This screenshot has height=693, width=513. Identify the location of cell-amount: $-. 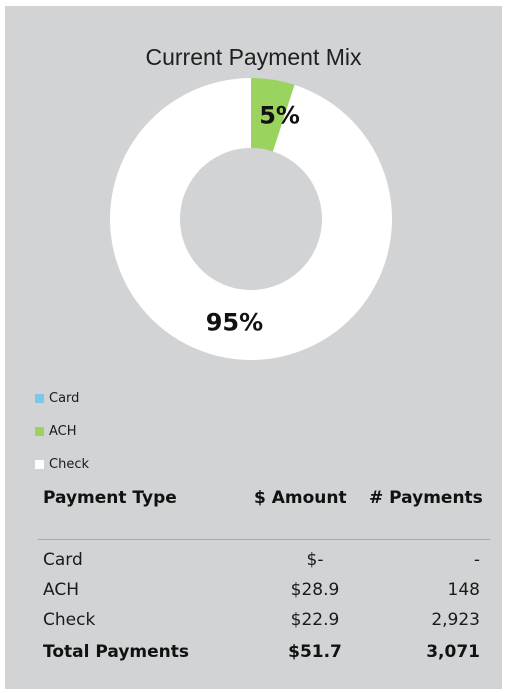
(315, 560).